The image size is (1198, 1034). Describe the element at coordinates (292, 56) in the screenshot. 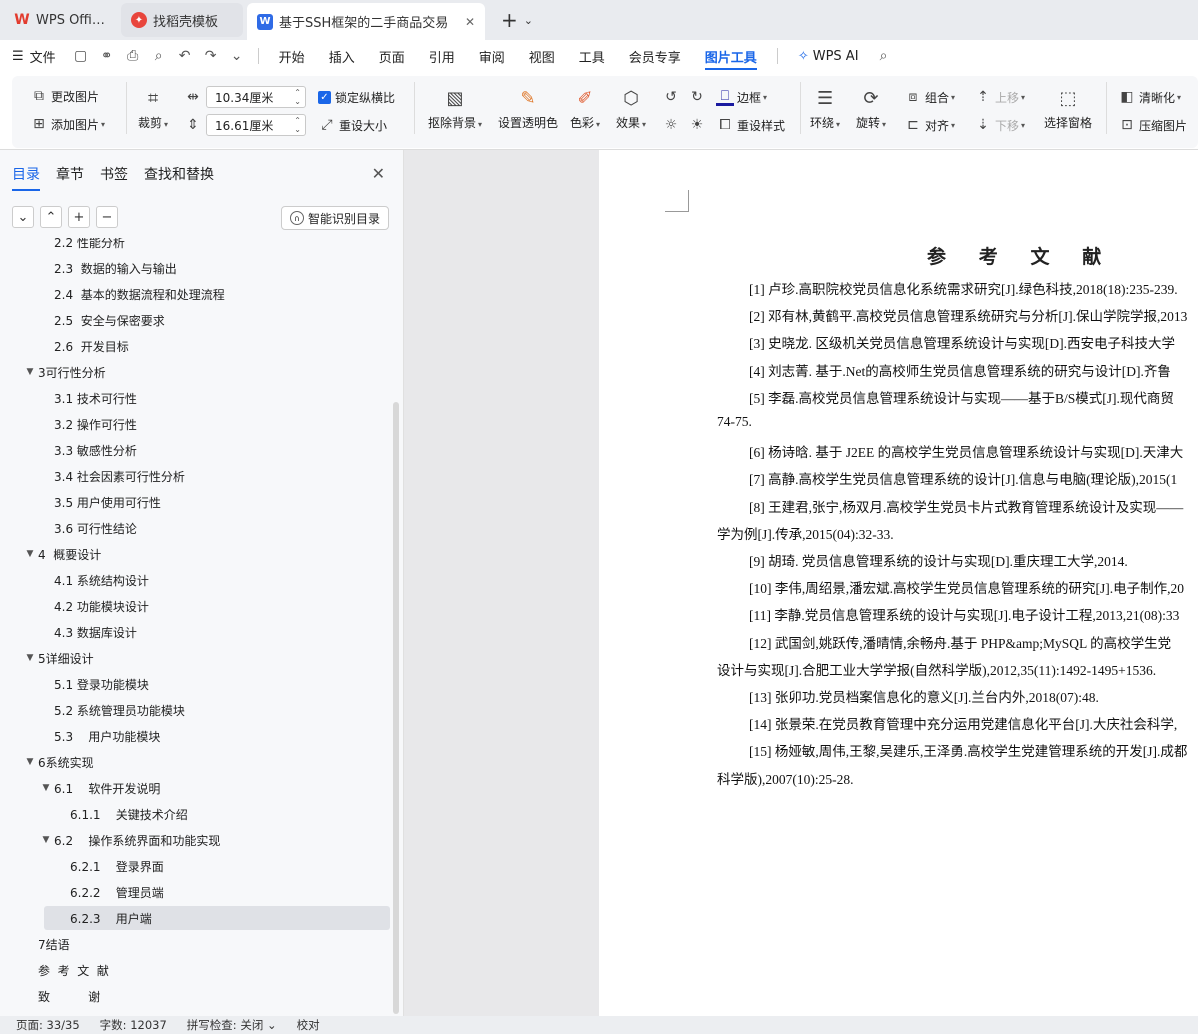

I see `menu-home: 开始` at that location.